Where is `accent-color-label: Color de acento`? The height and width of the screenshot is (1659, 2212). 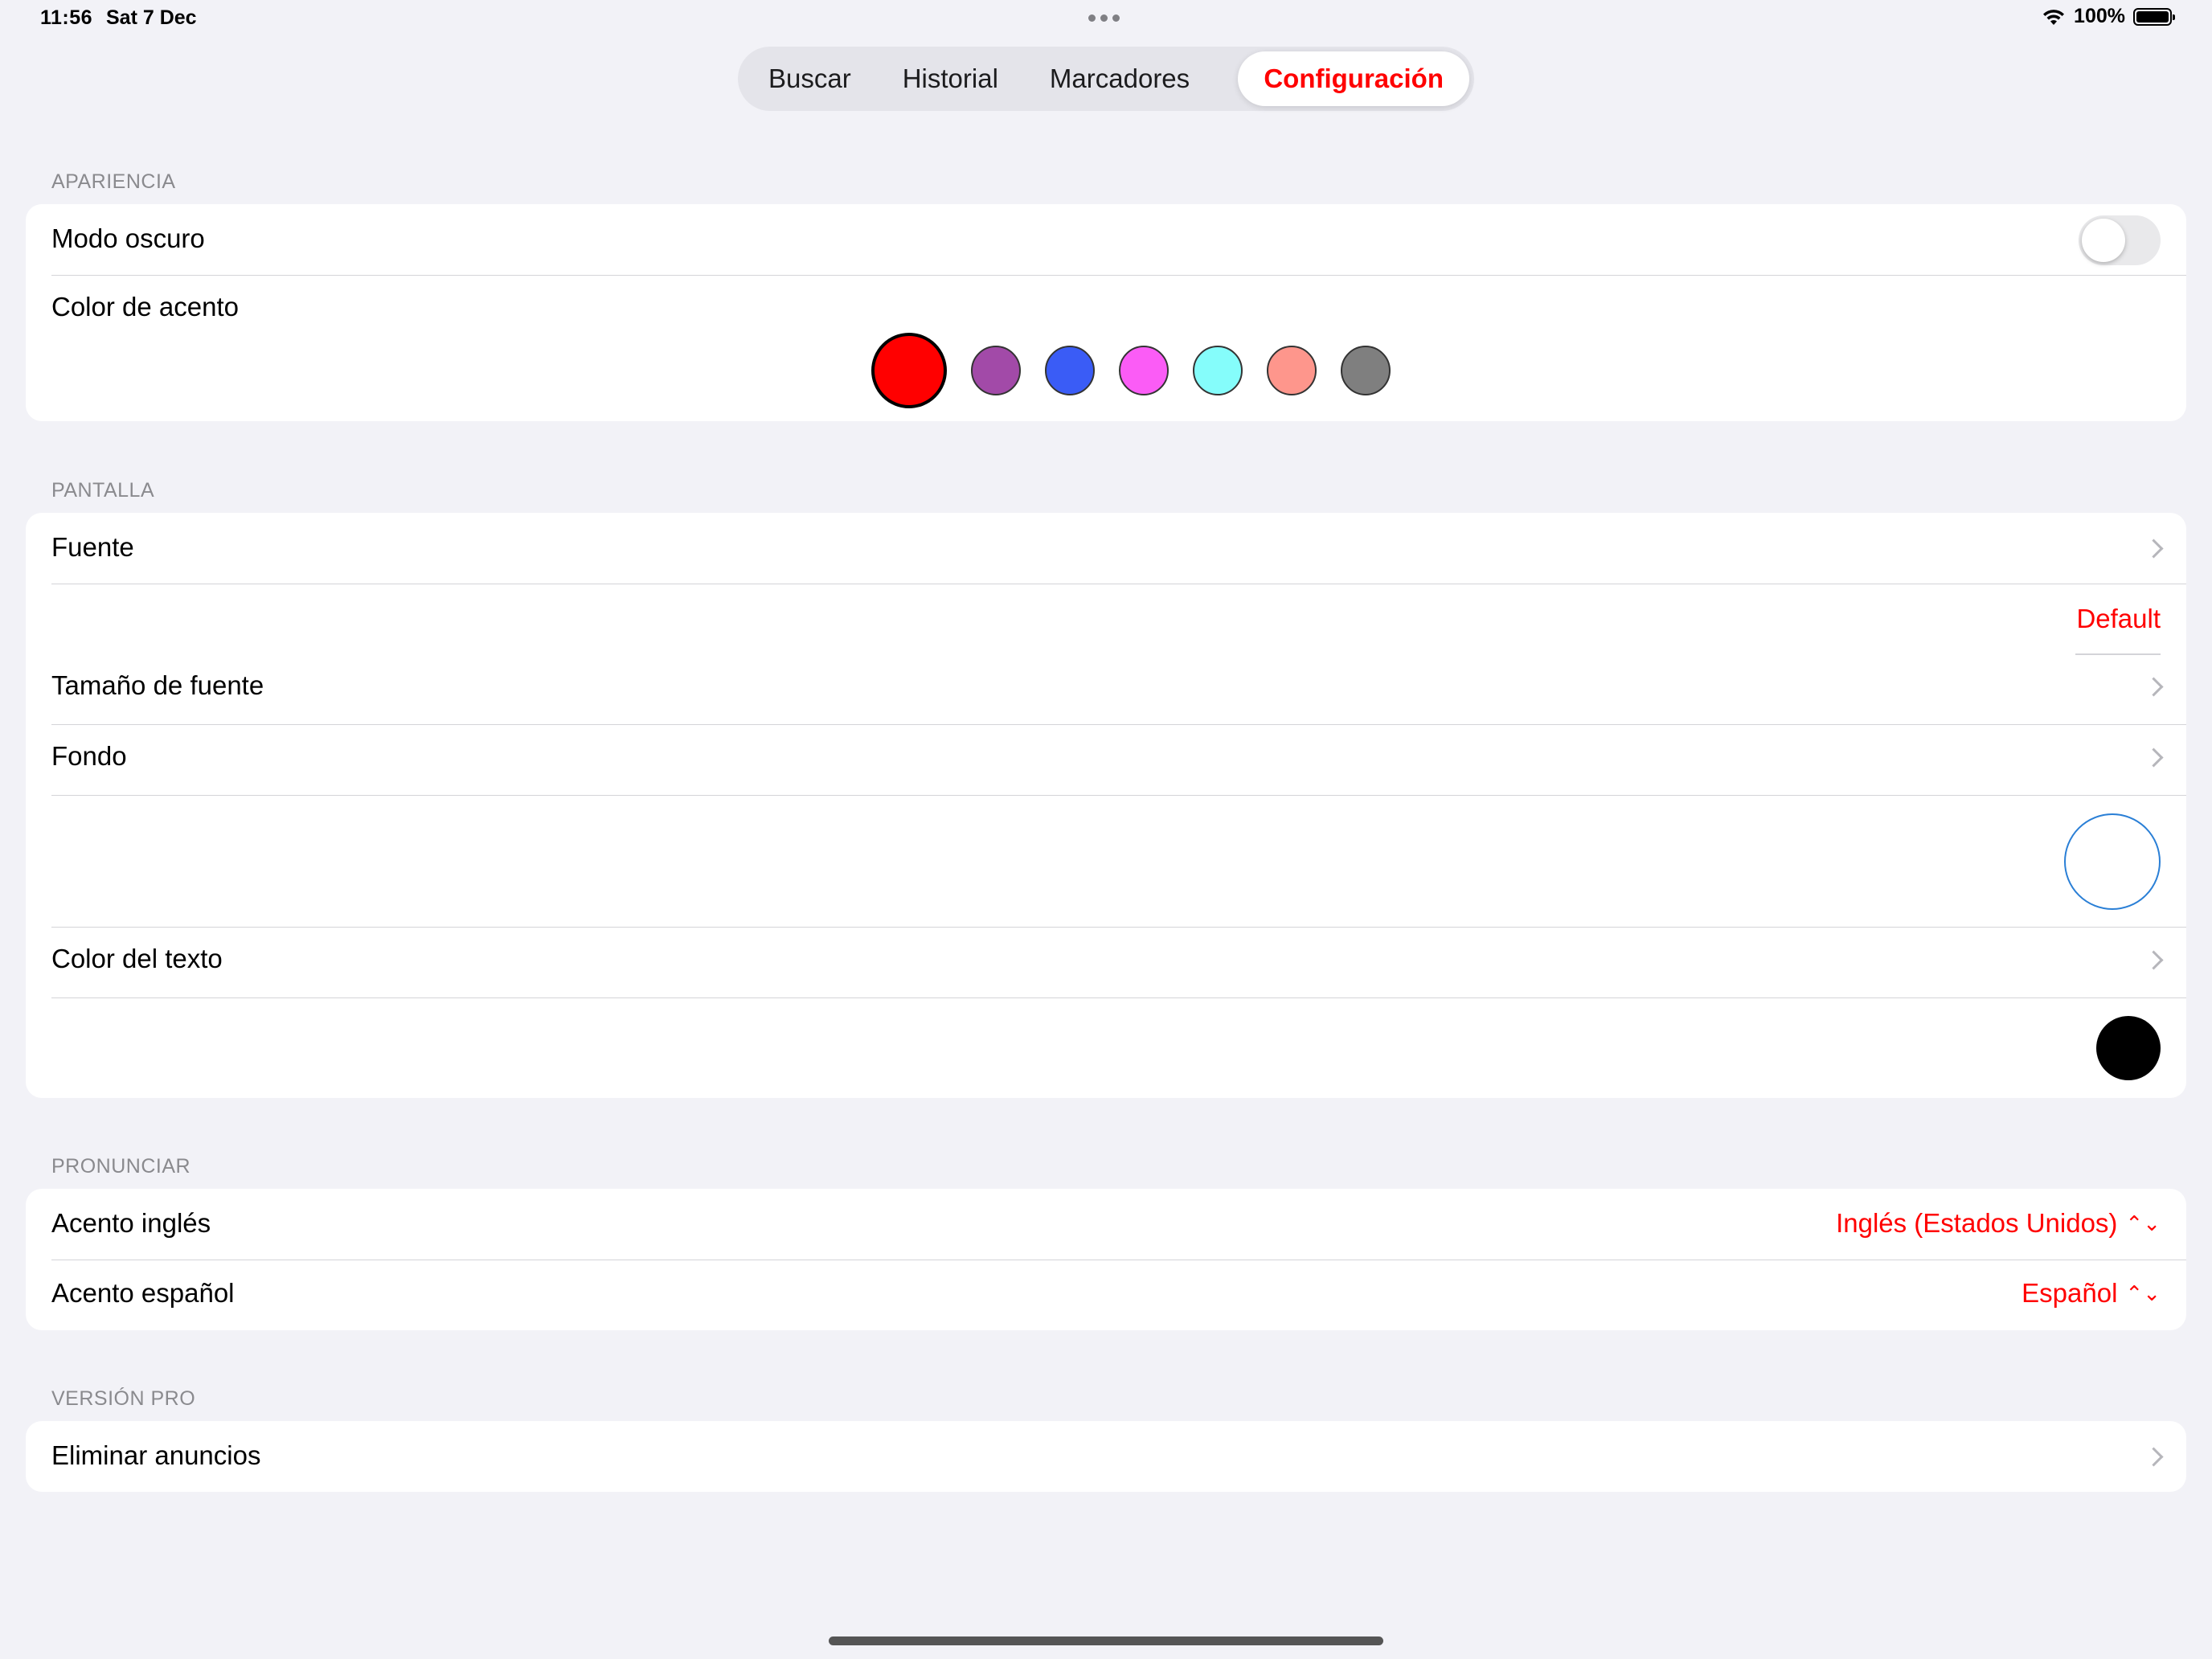 accent-color-label: Color de acento is located at coordinates (145, 307).